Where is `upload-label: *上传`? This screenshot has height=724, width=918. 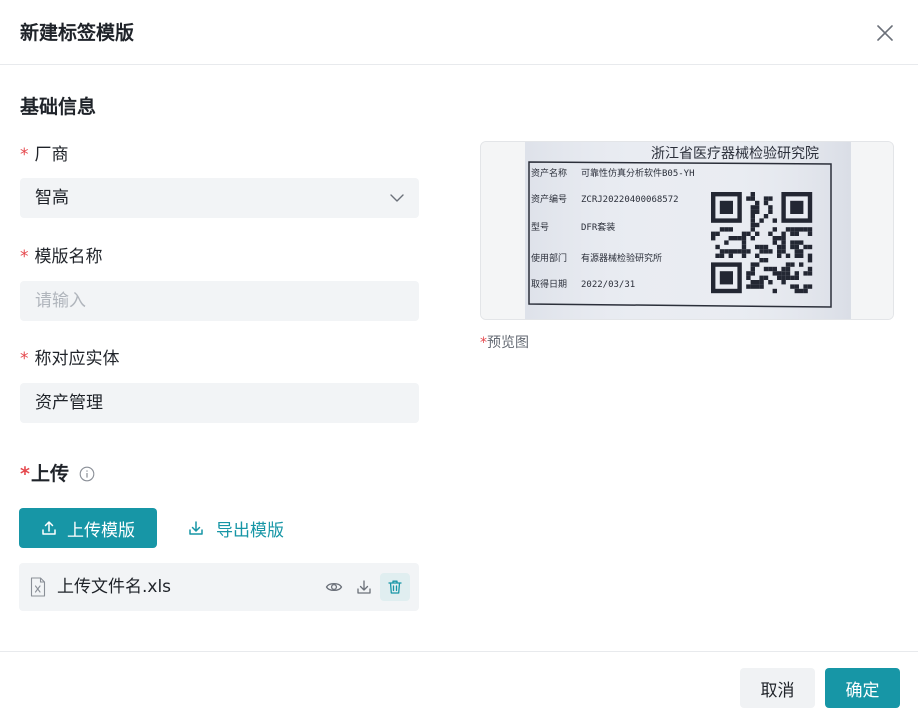 upload-label: *上传 is located at coordinates (44, 474).